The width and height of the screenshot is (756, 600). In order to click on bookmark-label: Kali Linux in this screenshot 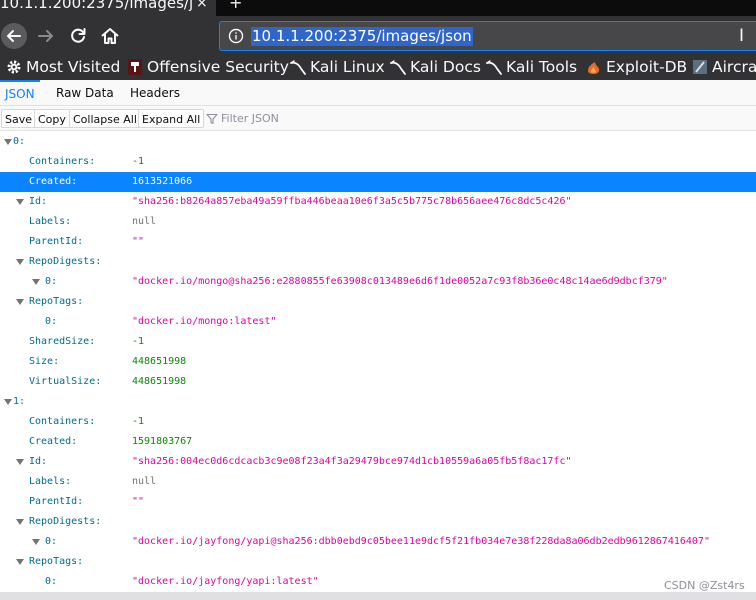, I will do `click(347, 67)`.